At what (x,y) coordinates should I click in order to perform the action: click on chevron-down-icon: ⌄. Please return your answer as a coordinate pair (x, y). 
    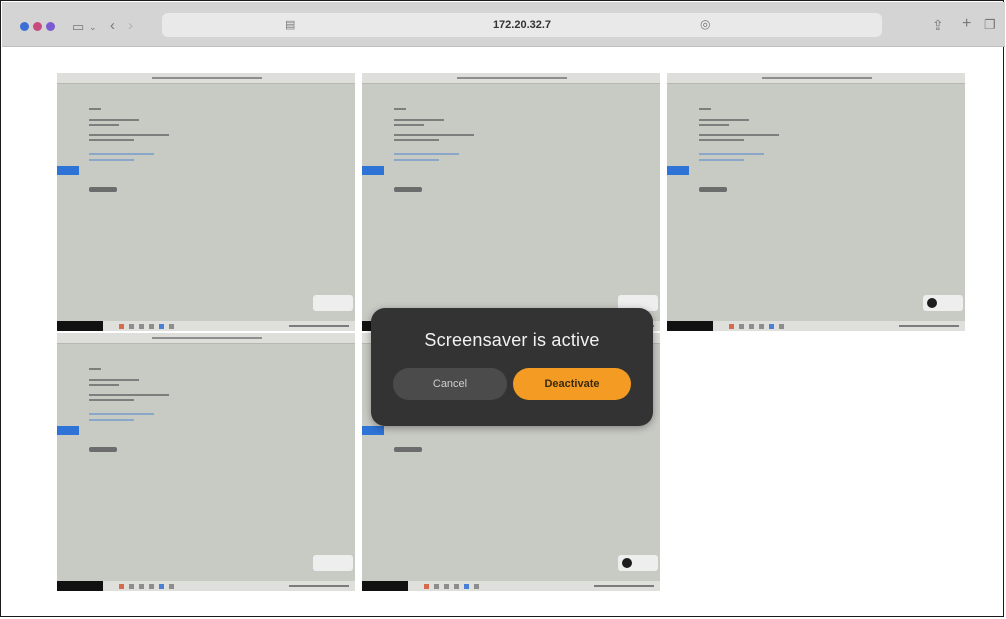
    Looking at the image, I should click on (93, 27).